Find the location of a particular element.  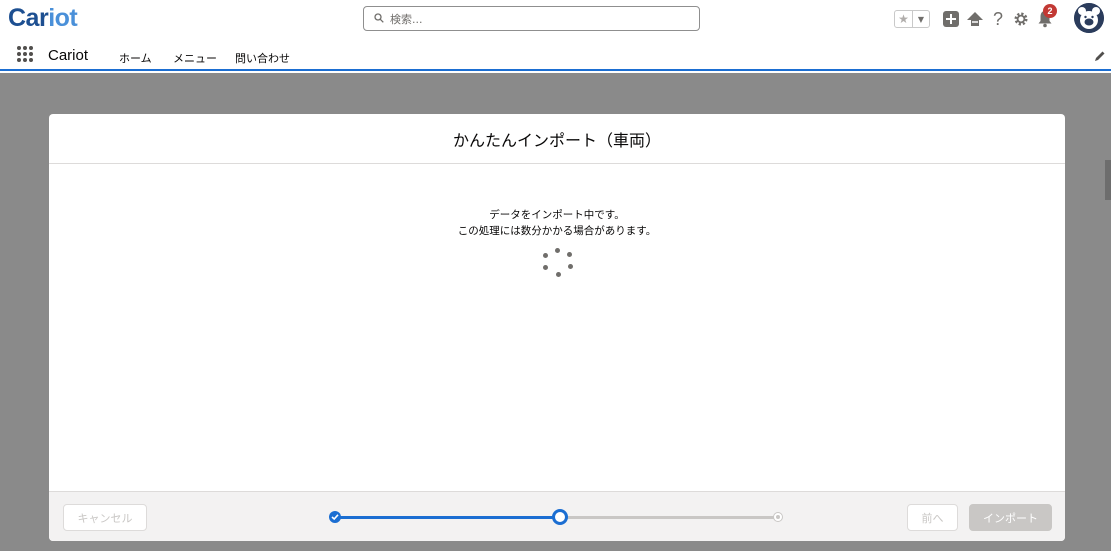

edit-pencil-icon is located at coordinates (1100, 56).